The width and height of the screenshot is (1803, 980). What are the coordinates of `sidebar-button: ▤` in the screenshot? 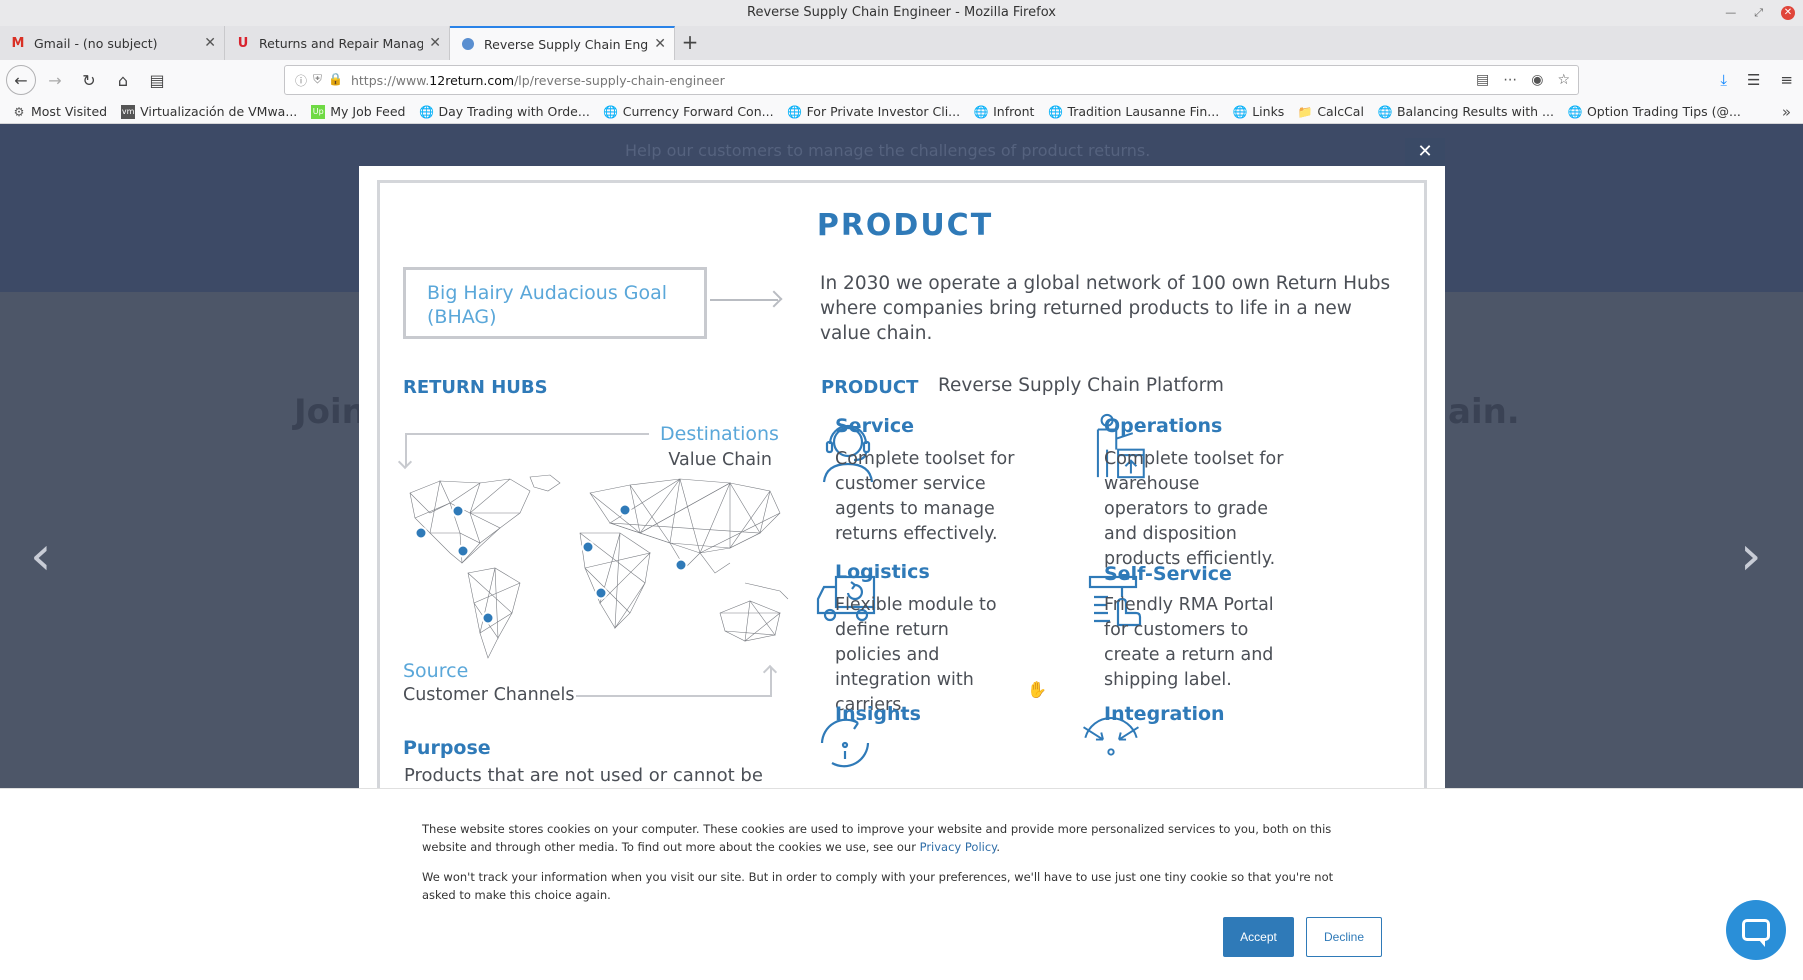 It's located at (157, 80).